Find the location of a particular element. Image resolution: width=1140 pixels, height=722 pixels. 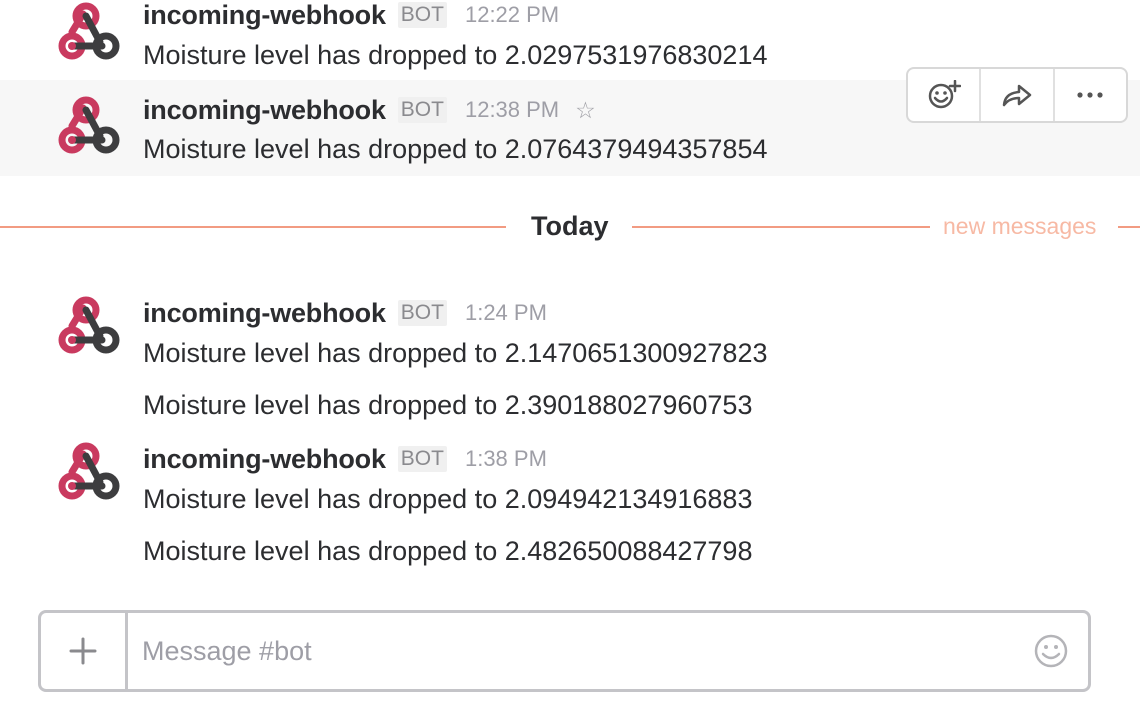

share-button is located at coordinates (1018, 95).